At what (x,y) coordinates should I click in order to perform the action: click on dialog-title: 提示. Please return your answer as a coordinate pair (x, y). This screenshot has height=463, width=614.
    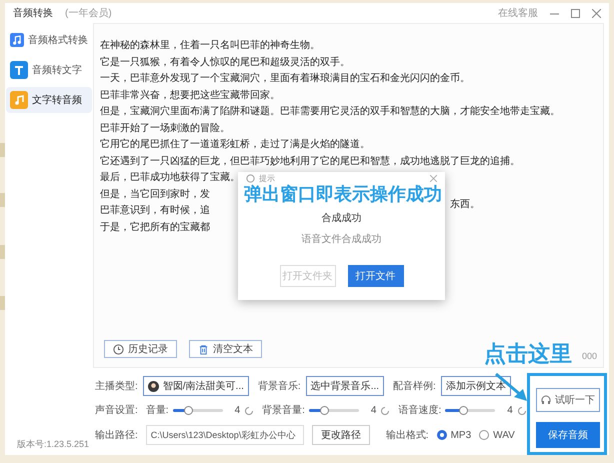
    Looking at the image, I should click on (267, 178).